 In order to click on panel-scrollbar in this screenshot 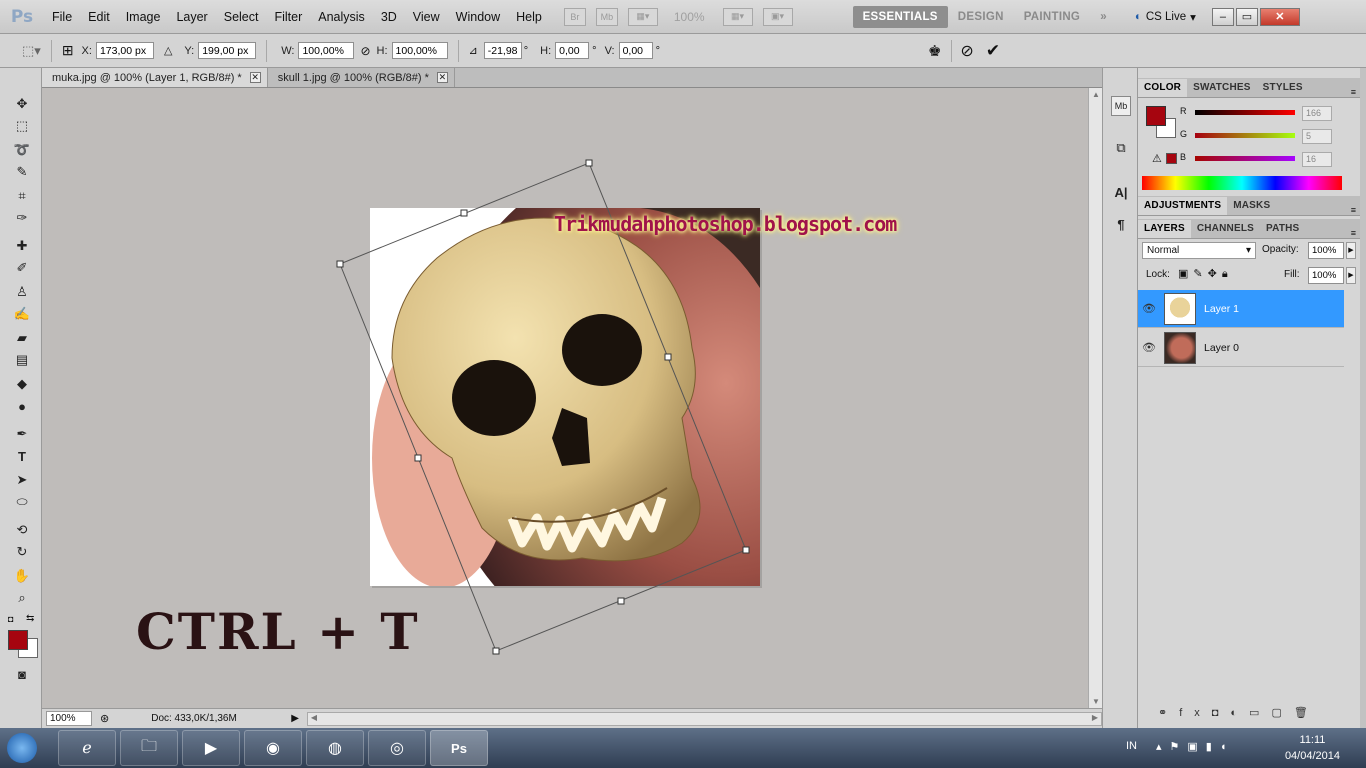, I will do `click(1363, 398)`.